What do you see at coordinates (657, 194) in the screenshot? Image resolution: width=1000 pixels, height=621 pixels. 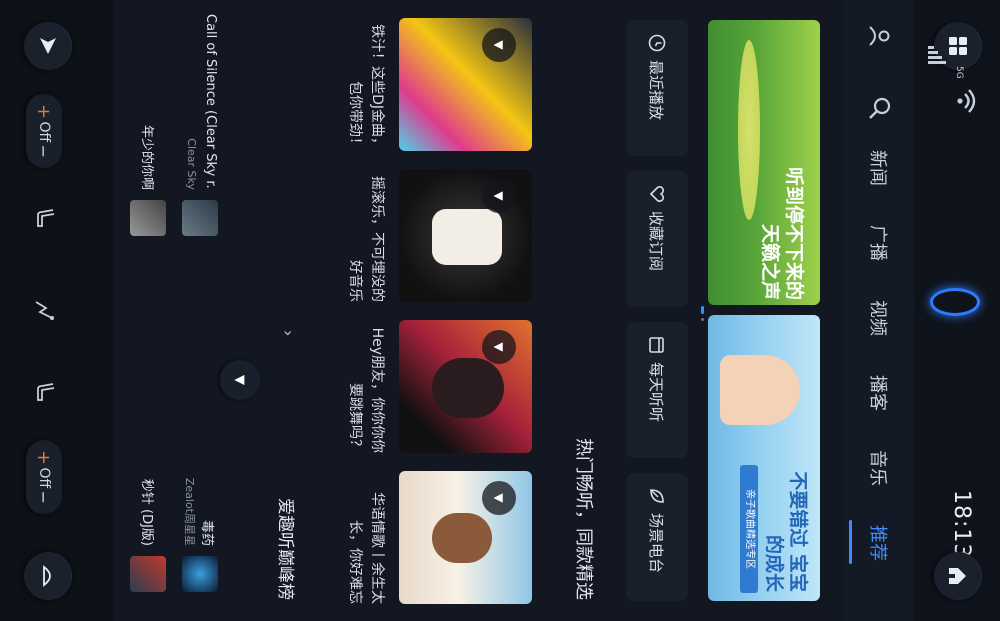 I see `heart-icon` at bounding box center [657, 194].